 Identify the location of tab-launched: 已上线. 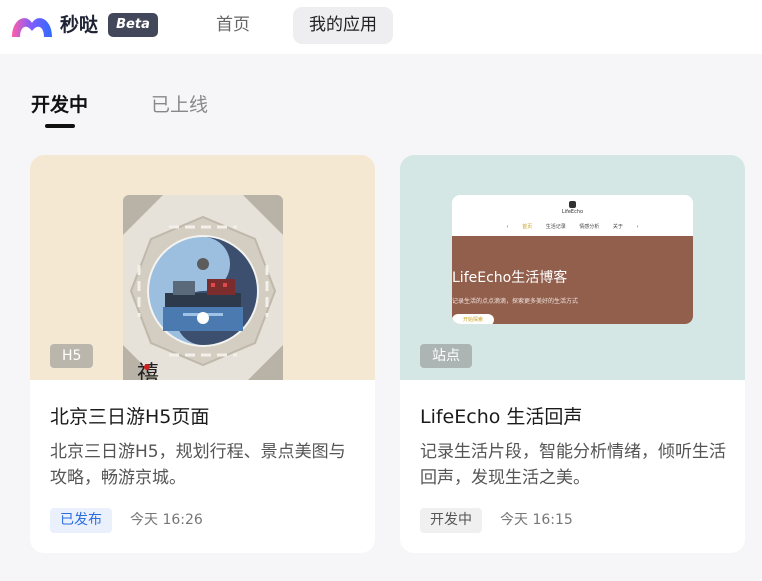
(179, 105).